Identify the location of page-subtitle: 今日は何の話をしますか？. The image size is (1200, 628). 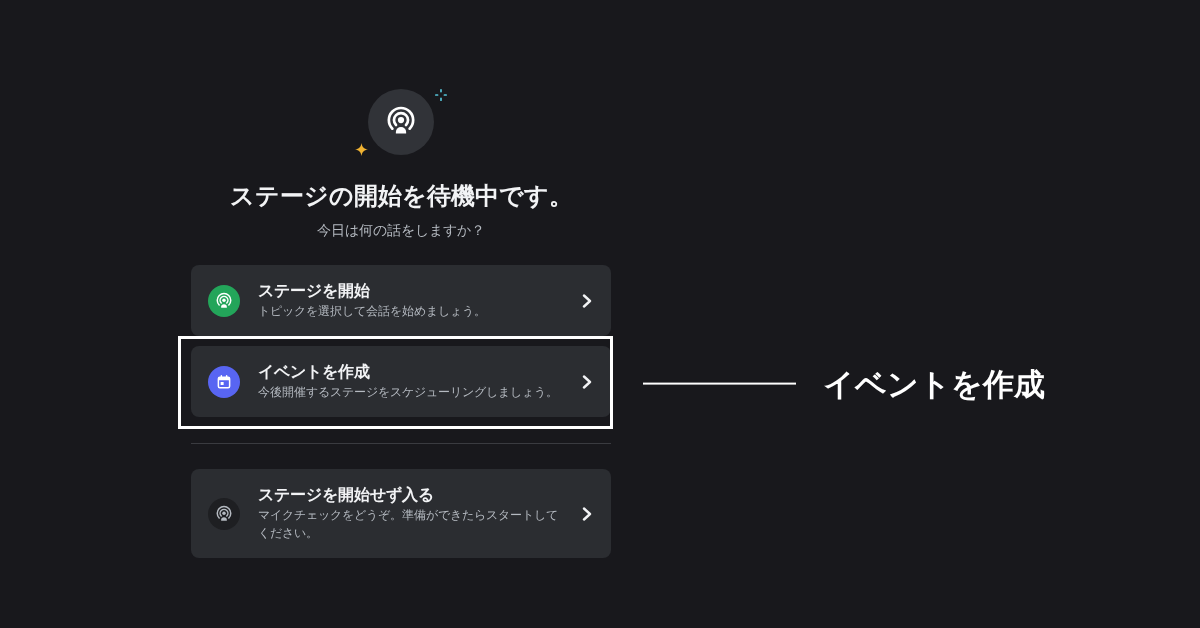
(401, 230).